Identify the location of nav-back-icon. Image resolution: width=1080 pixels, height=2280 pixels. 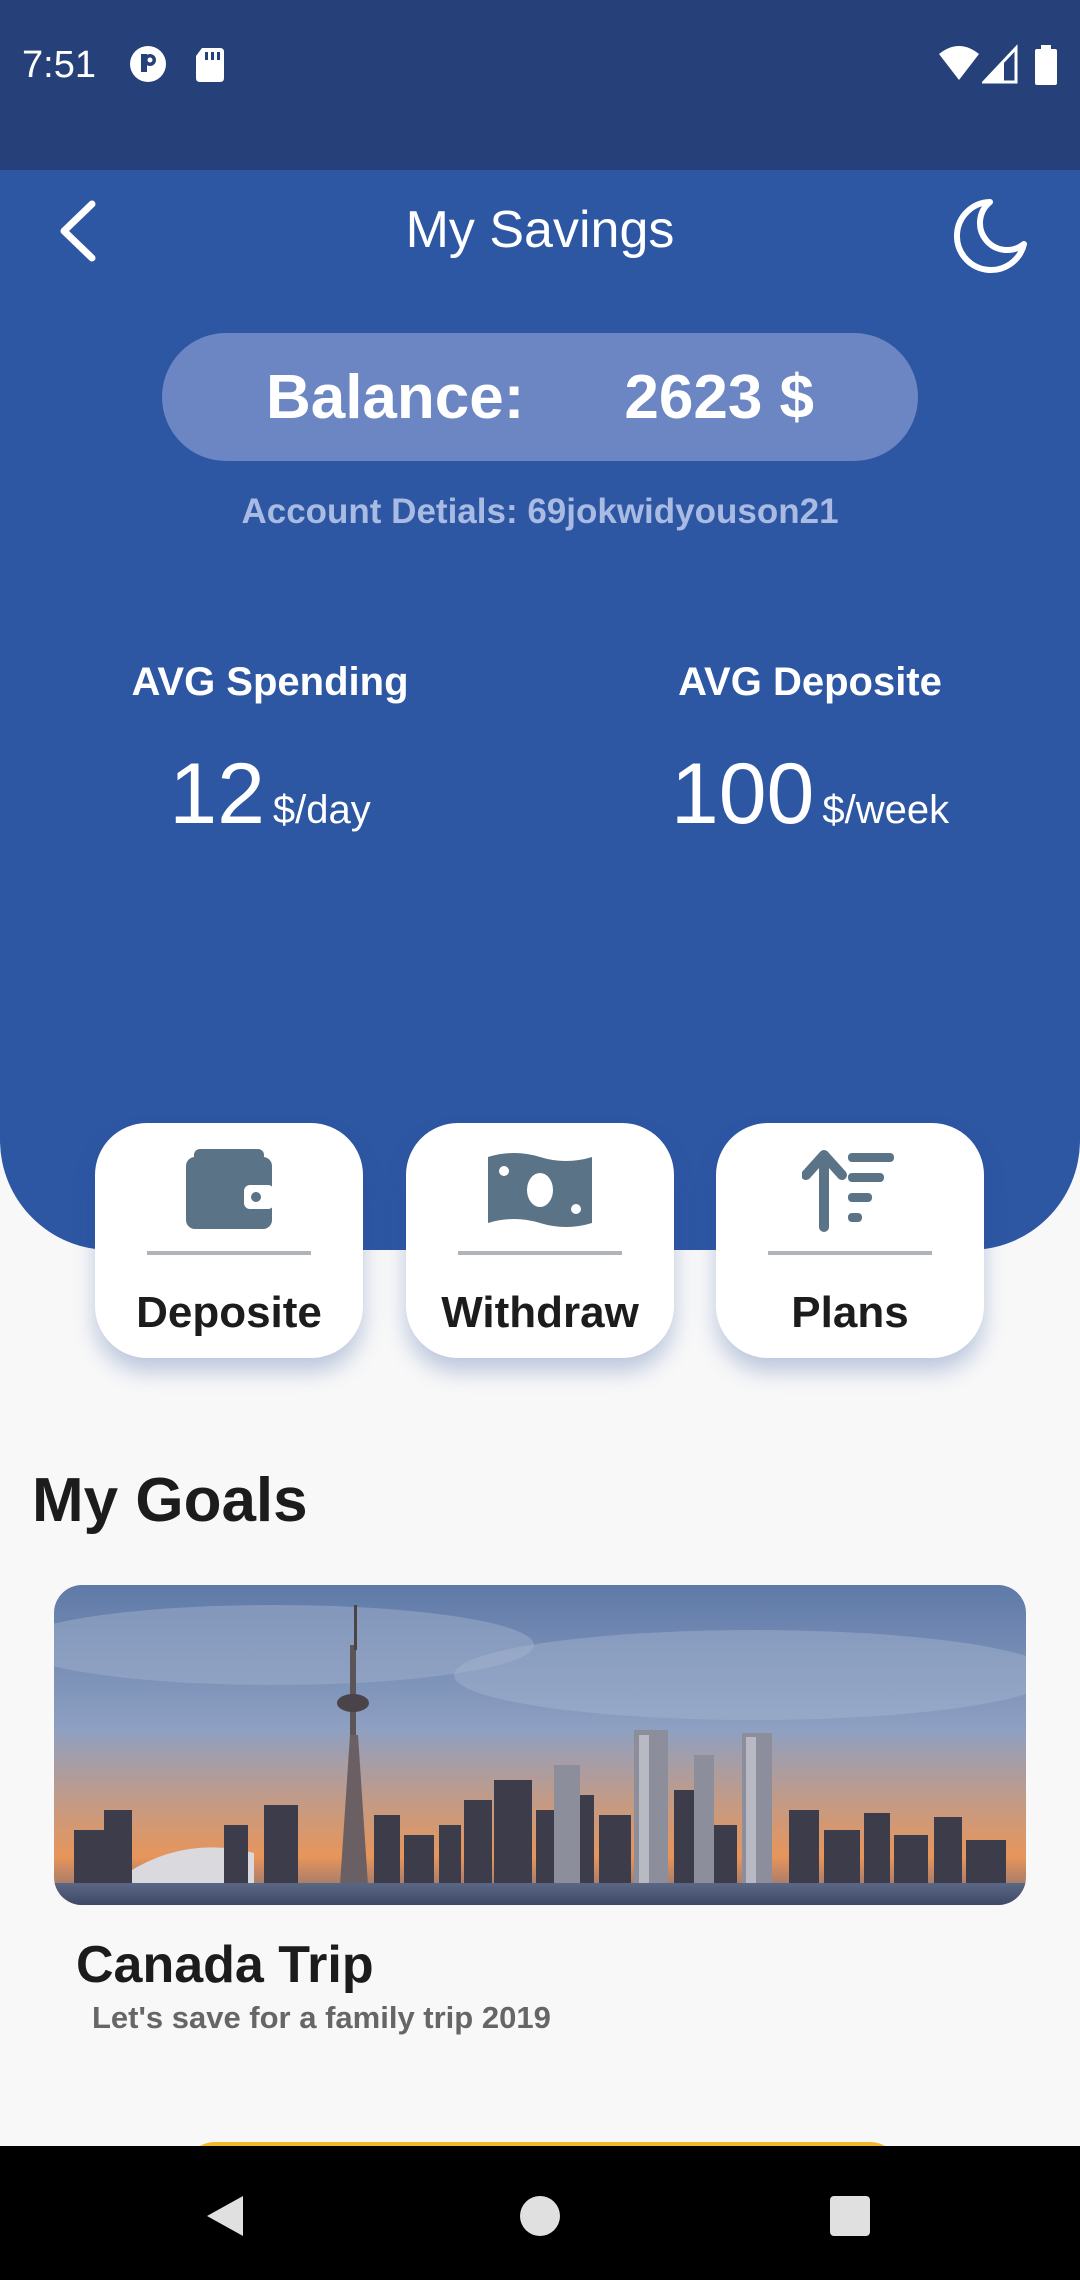
(225, 2216).